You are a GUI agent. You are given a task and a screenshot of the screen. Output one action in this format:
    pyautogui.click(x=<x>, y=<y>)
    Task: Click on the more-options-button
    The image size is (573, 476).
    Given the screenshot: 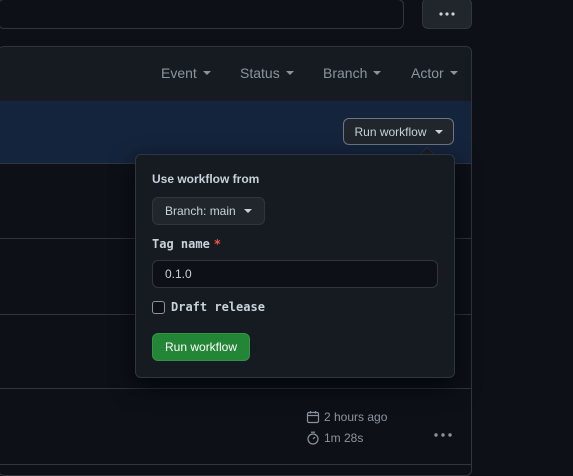 What is the action you would take?
    pyautogui.click(x=447, y=14)
    